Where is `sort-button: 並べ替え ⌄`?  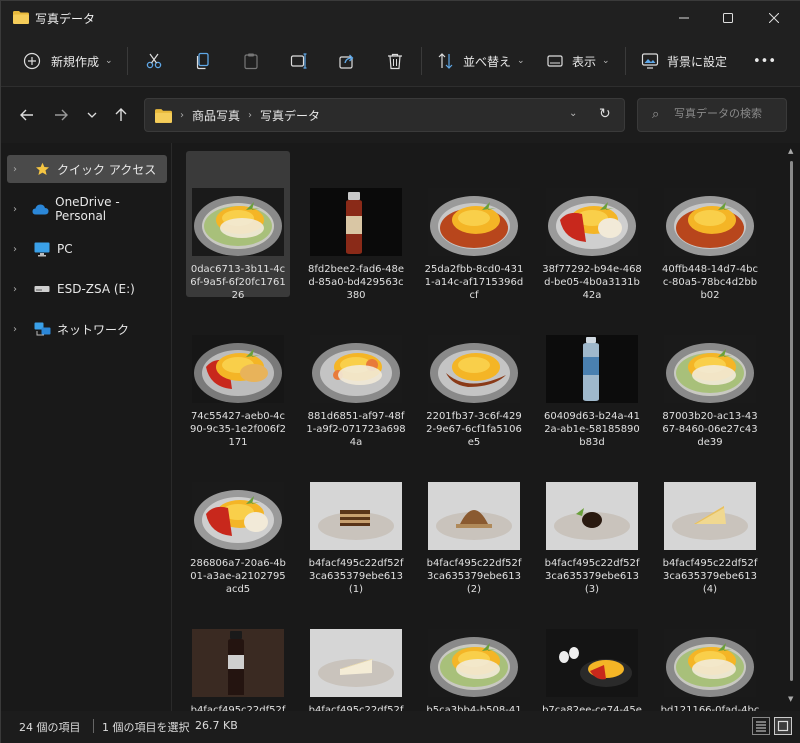
sort-button: 並べ替え ⌄ is located at coordinates (481, 61).